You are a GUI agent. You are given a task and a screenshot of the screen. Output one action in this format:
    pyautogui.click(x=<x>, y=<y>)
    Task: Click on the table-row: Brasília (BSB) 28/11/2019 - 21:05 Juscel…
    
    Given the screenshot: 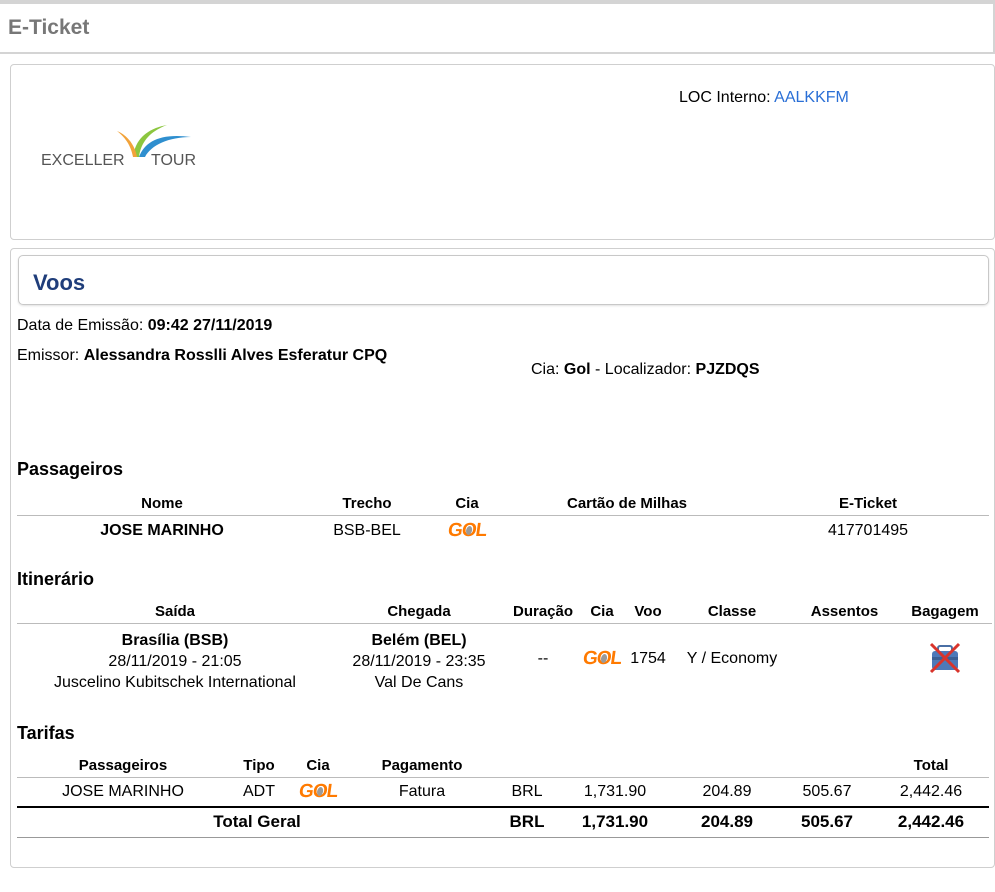 What is the action you would take?
    pyautogui.click(x=504, y=658)
    